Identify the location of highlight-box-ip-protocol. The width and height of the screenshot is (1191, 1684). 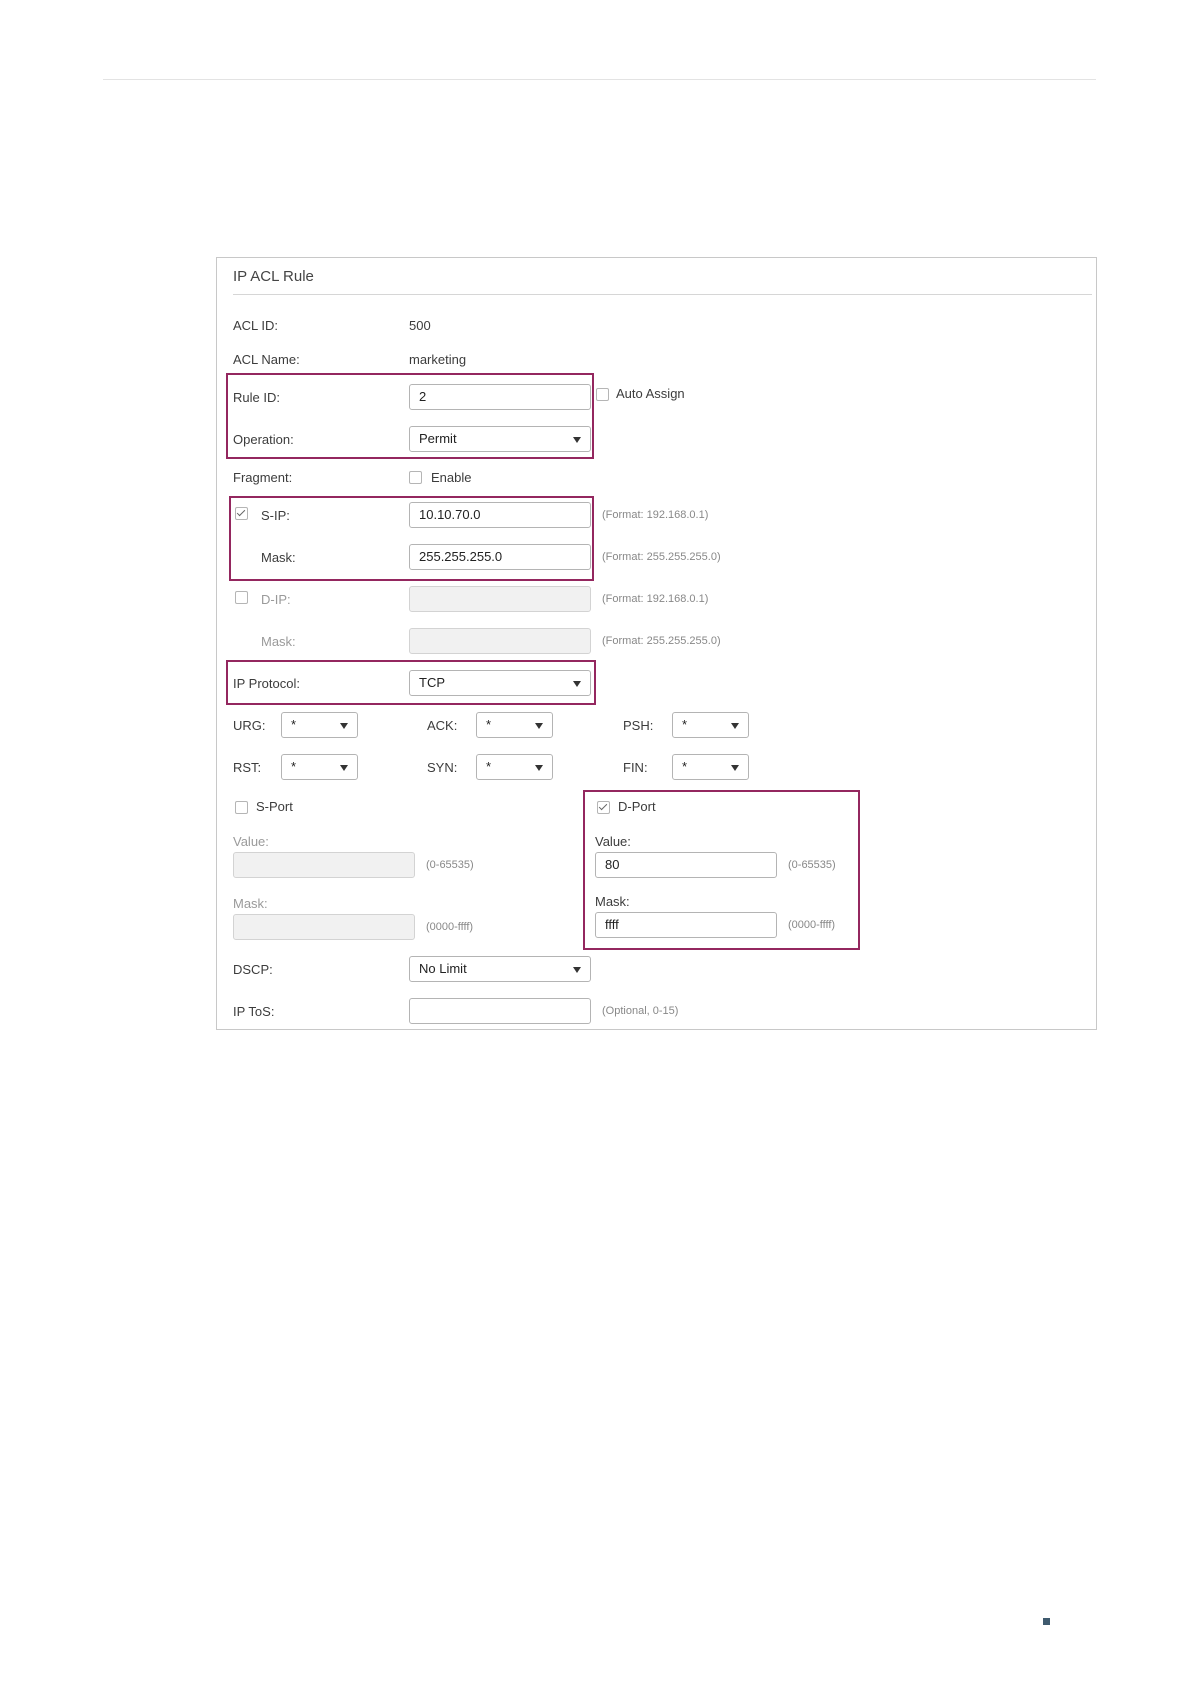
(411, 682).